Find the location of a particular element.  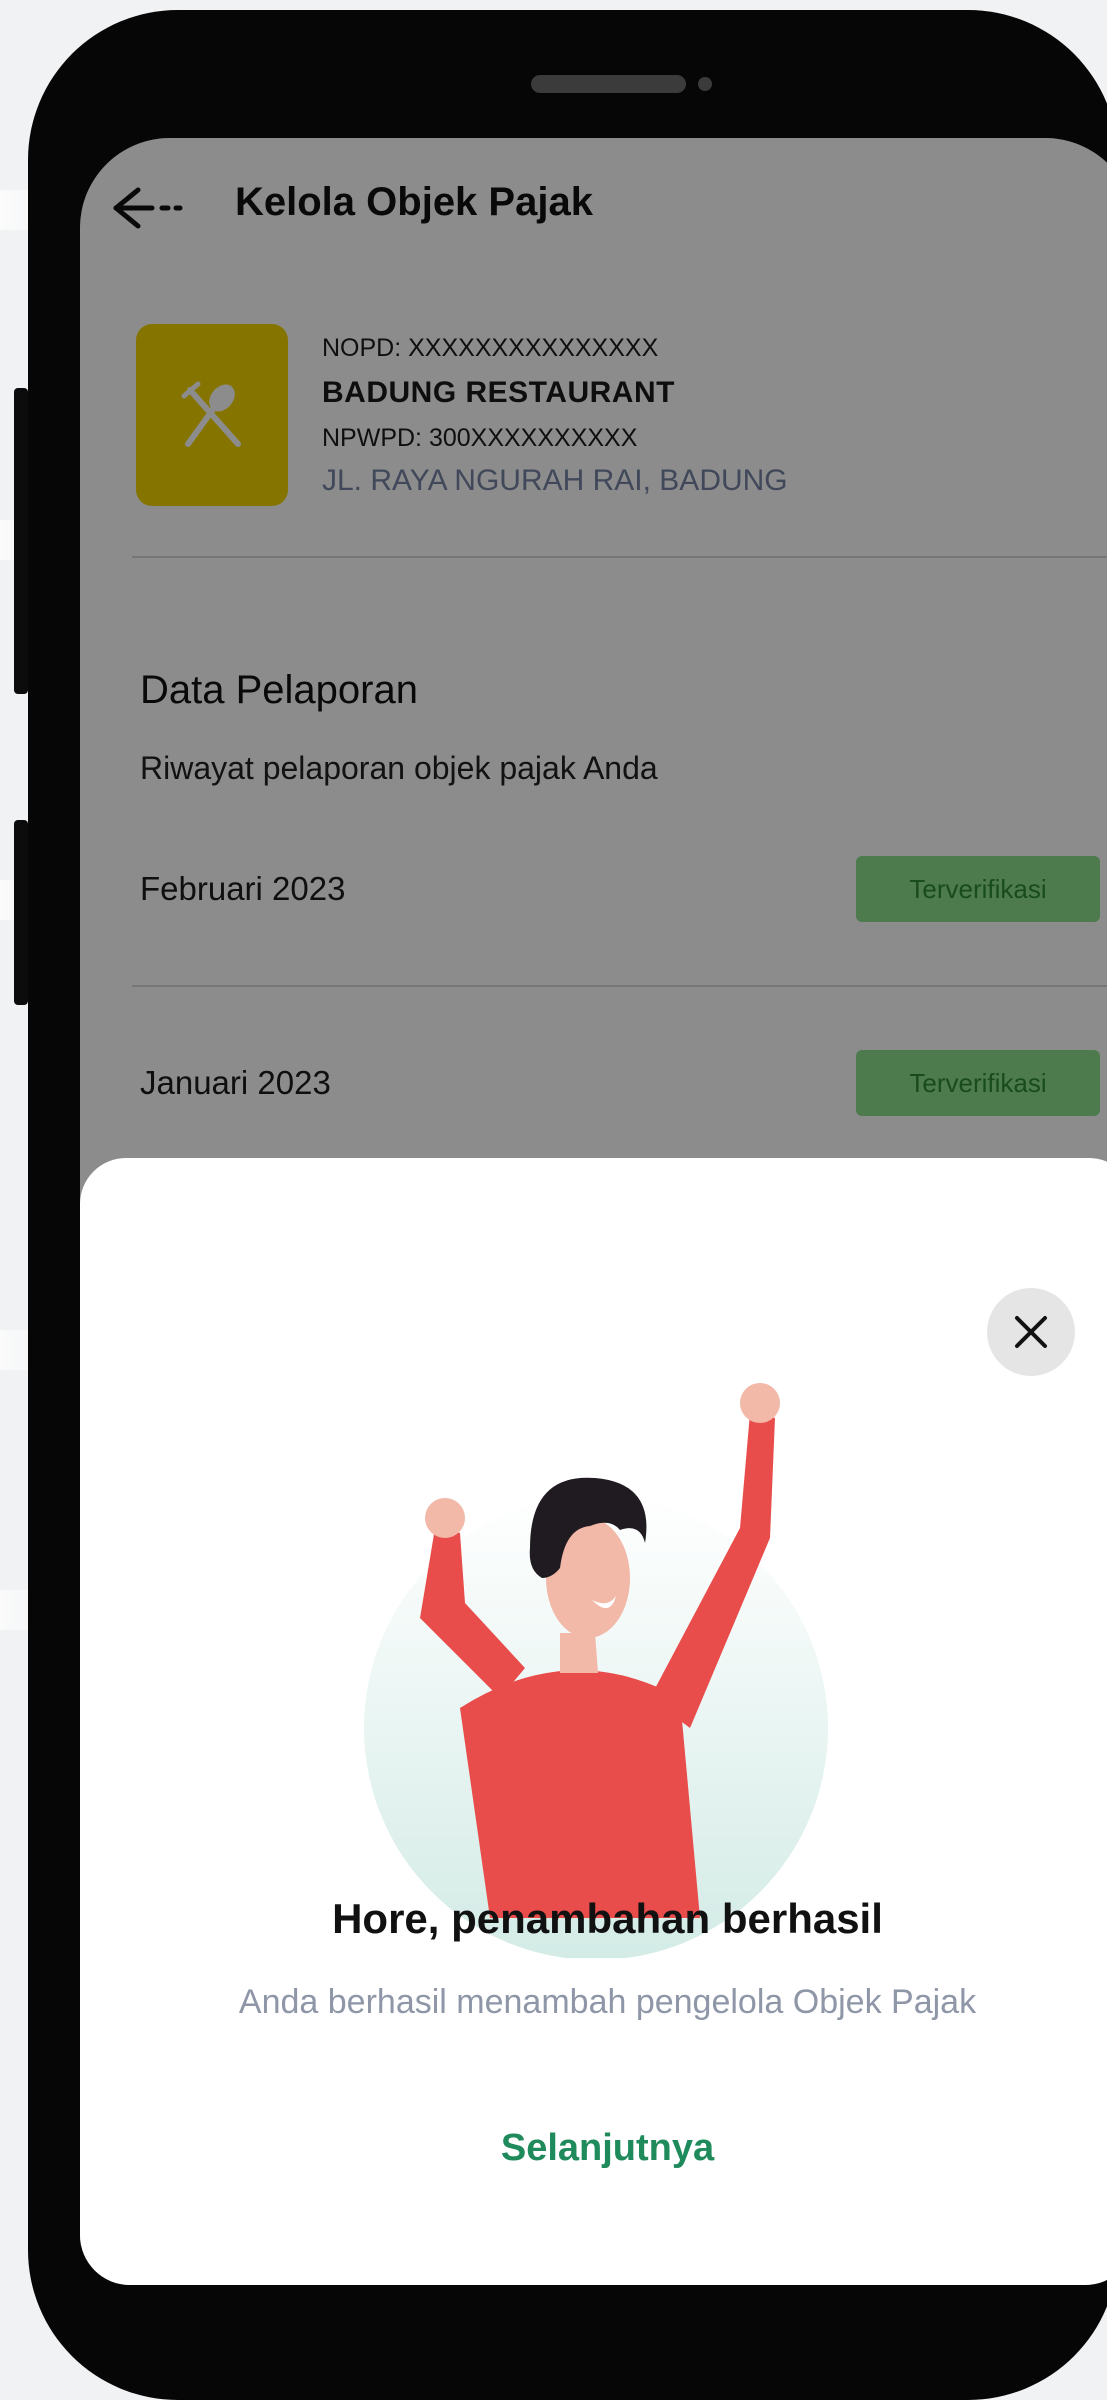

close-icon is located at coordinates (1031, 1332).